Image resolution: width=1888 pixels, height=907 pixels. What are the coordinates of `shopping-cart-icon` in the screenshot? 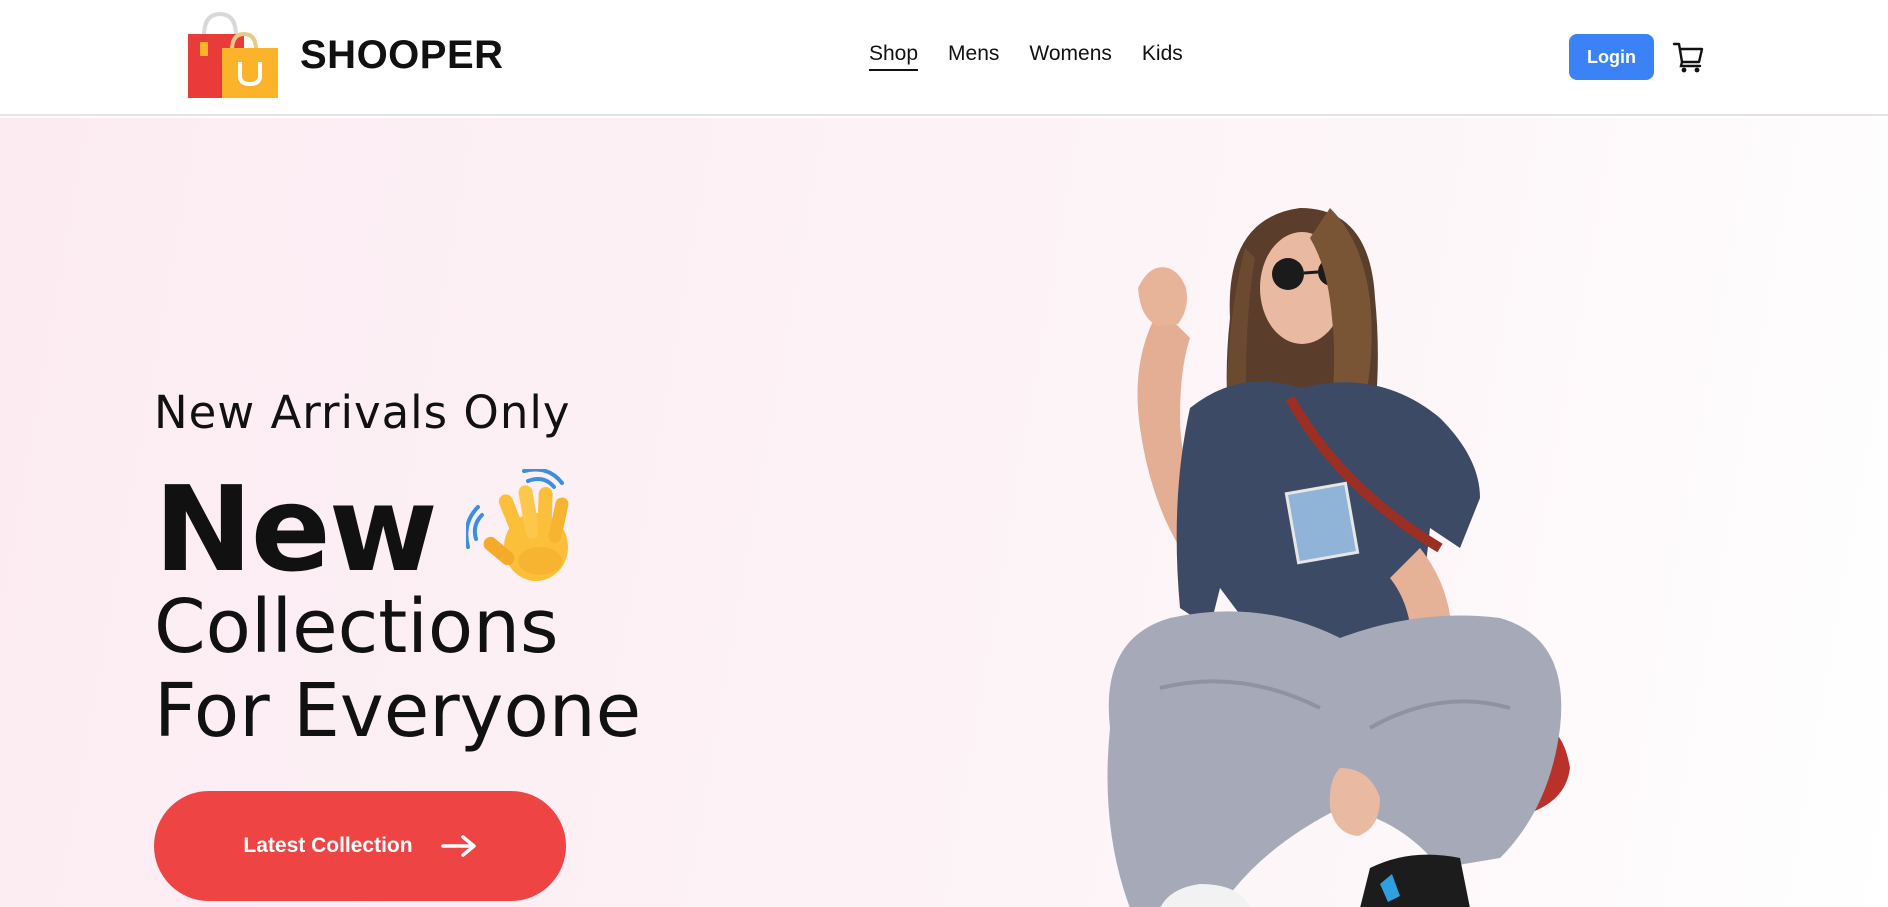 It's located at (1689, 57).